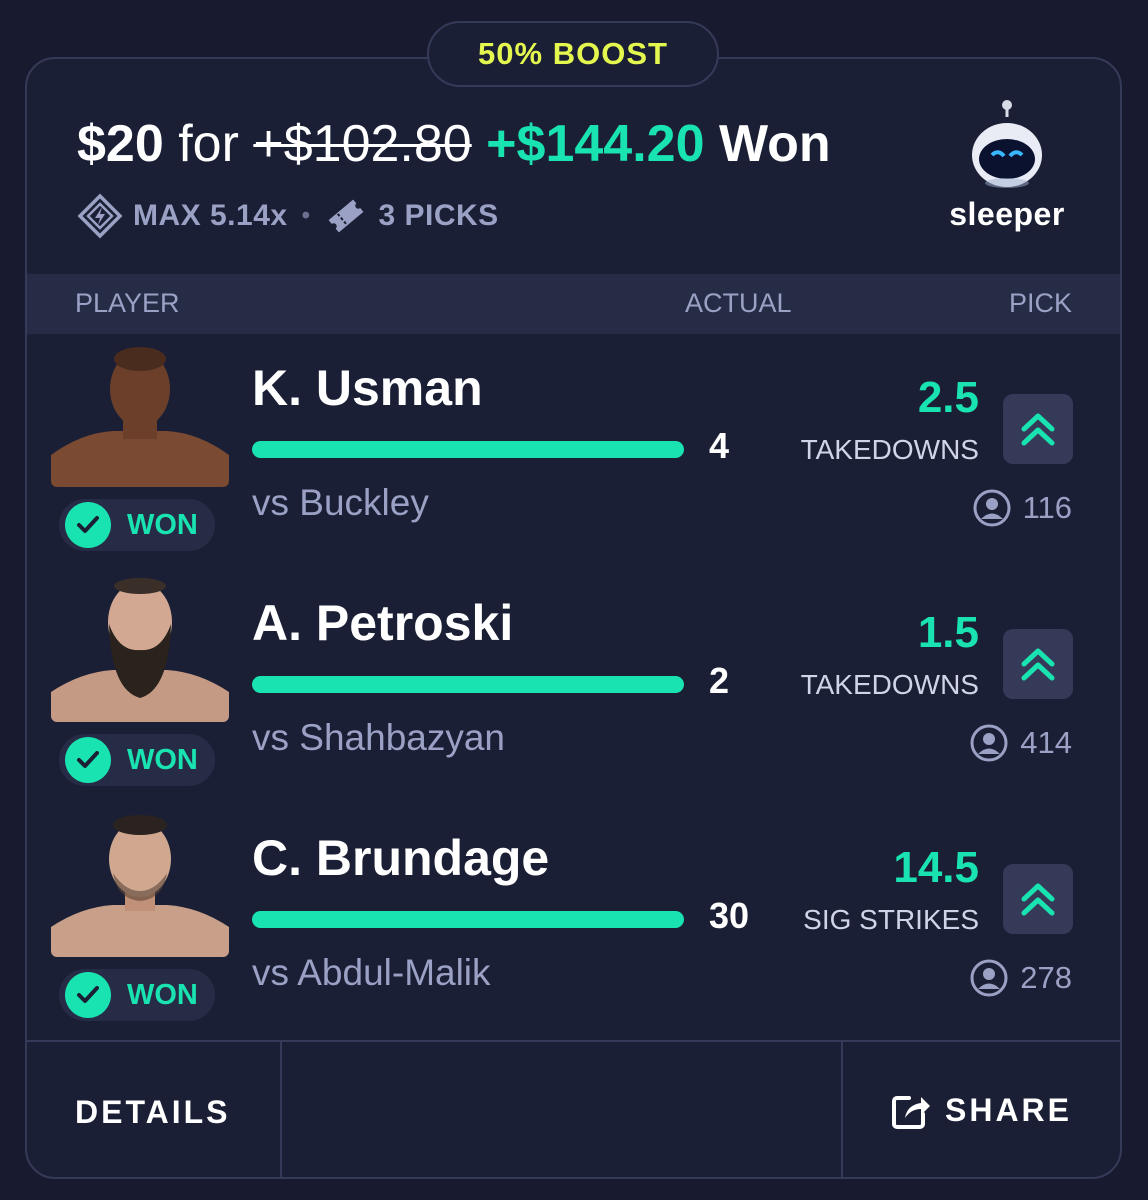 The width and height of the screenshot is (1148, 1200). I want to click on actual-value: 2, so click(719, 680).